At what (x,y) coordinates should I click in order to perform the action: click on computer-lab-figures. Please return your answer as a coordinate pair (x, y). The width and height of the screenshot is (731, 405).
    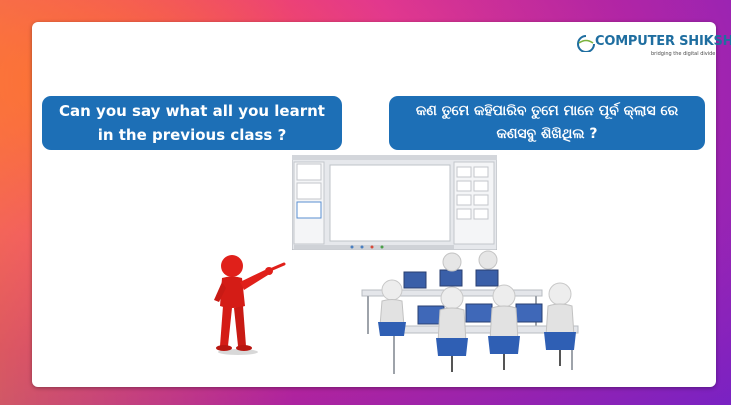
    Looking at the image, I should click on (470, 312).